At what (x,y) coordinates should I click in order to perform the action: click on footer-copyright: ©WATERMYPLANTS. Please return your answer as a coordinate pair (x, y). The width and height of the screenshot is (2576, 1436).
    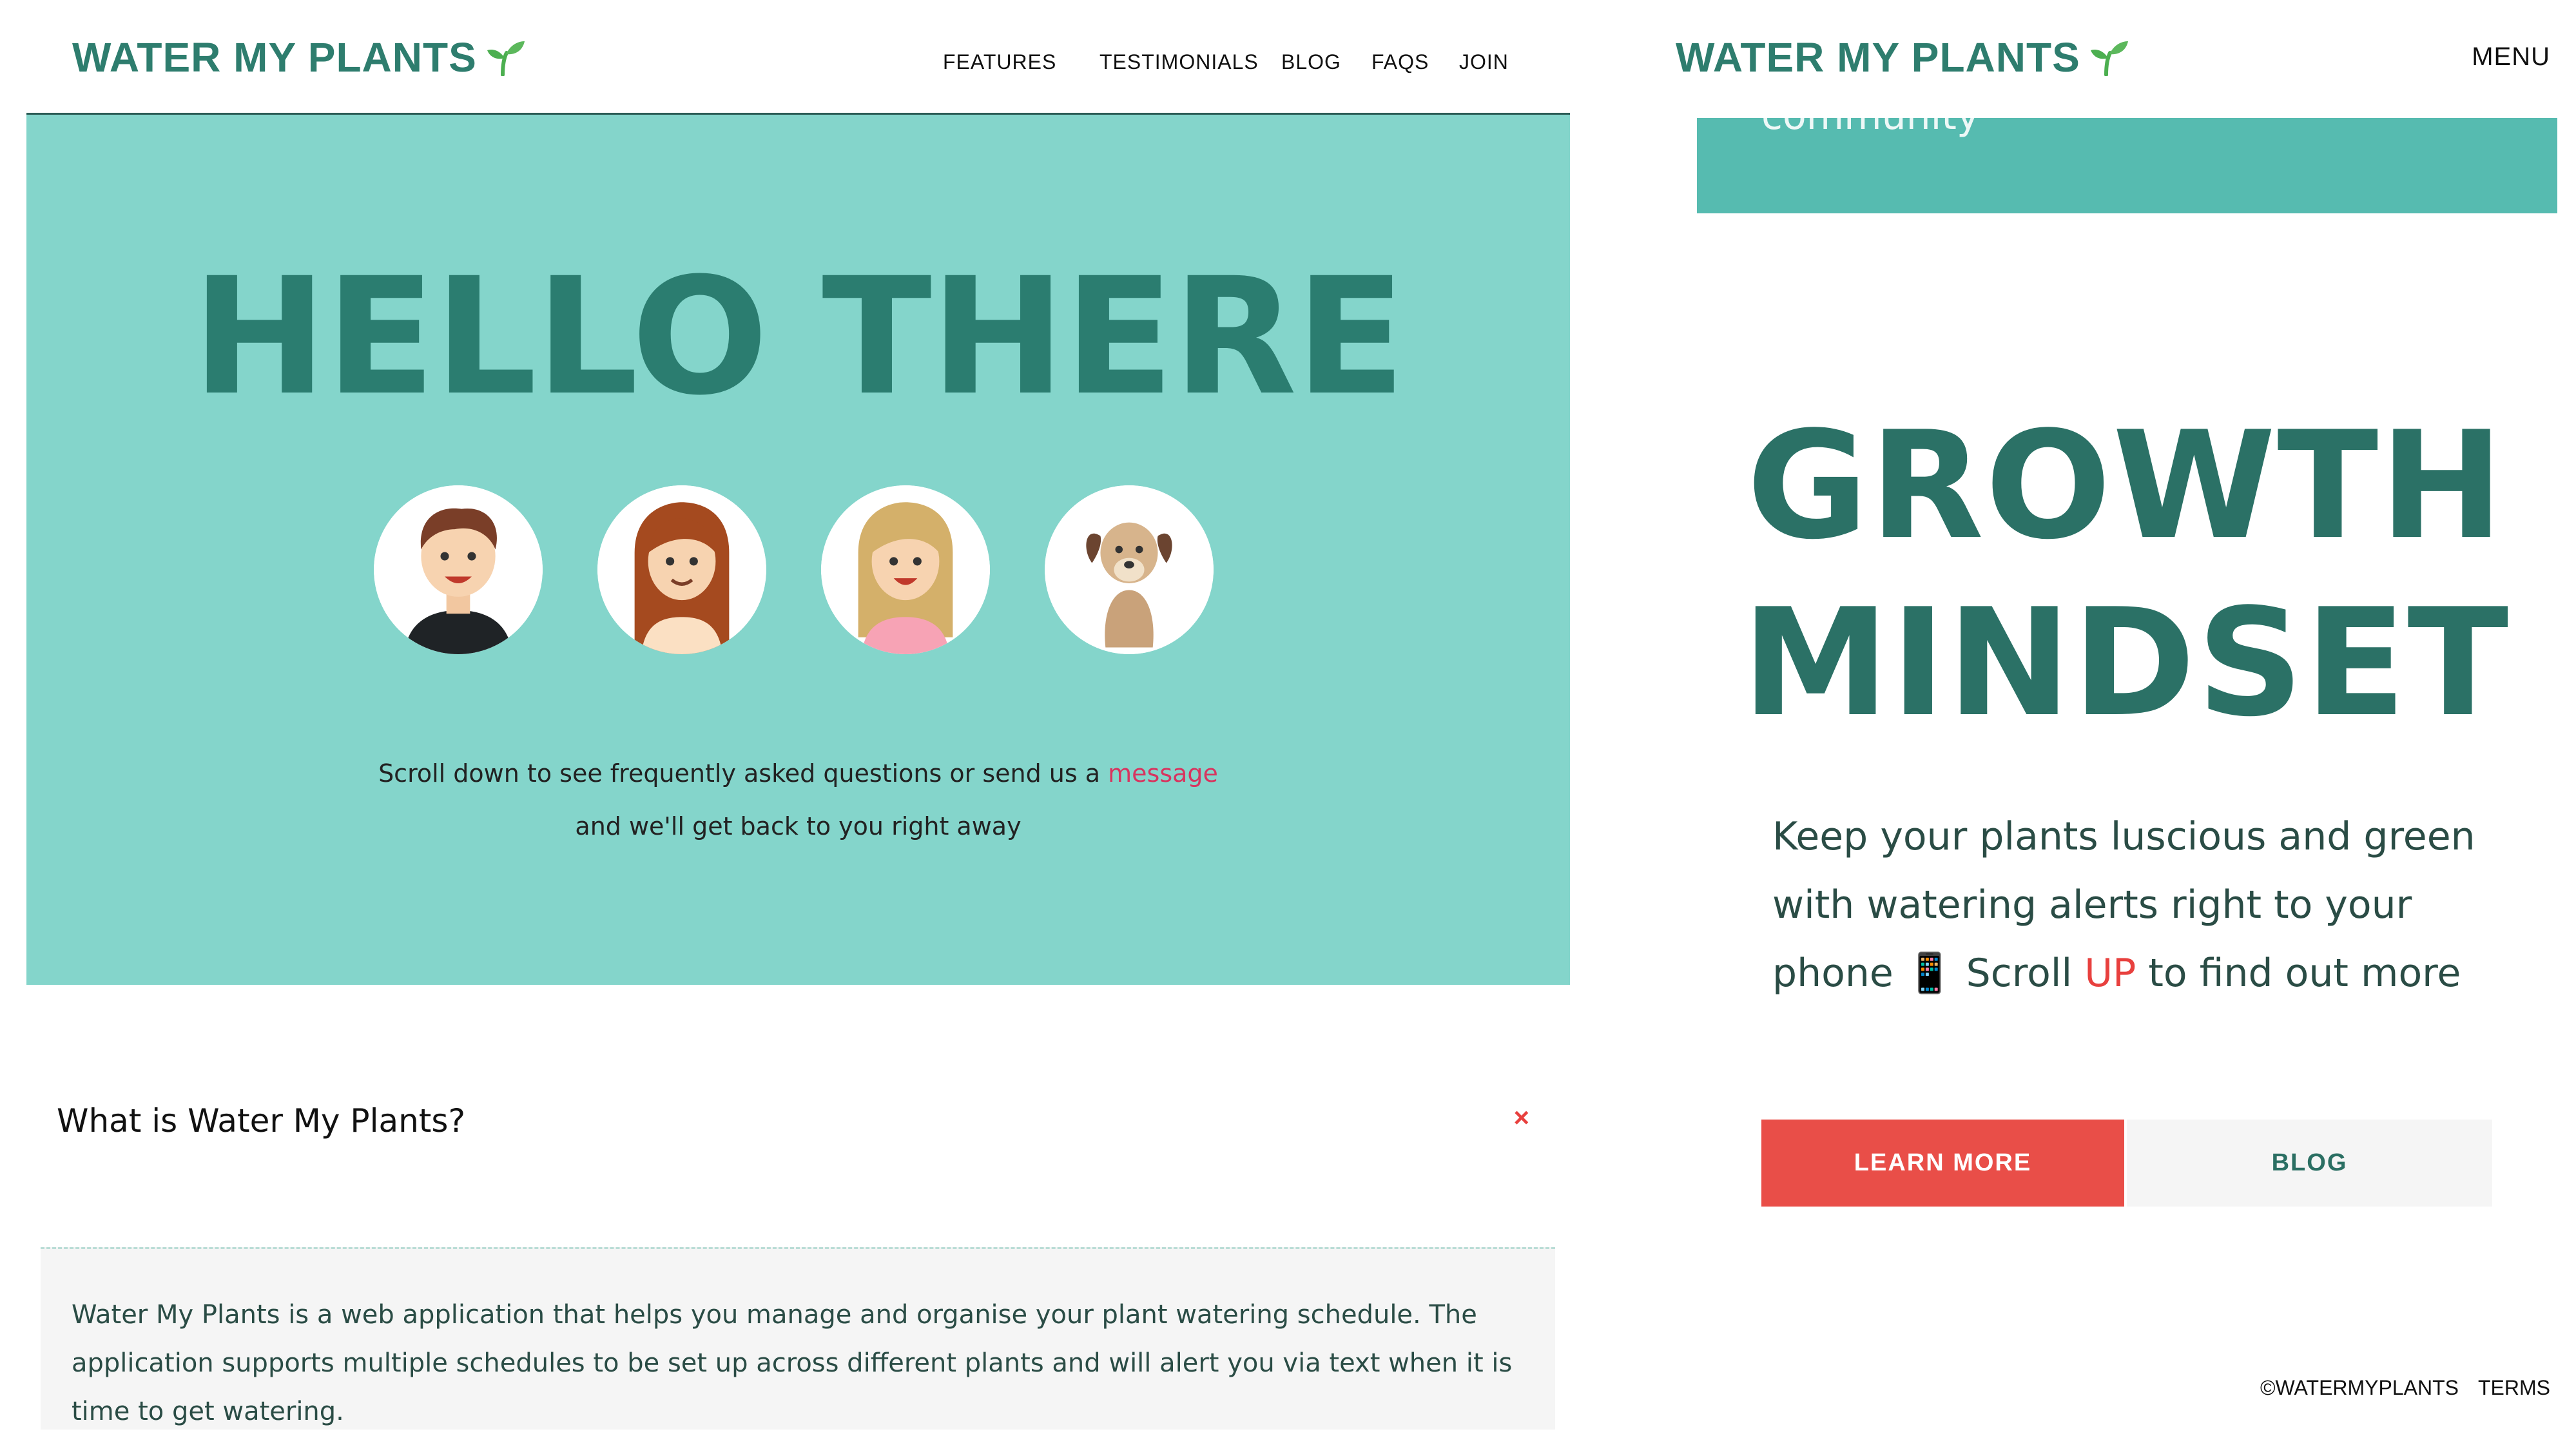
    Looking at the image, I should click on (2359, 1387).